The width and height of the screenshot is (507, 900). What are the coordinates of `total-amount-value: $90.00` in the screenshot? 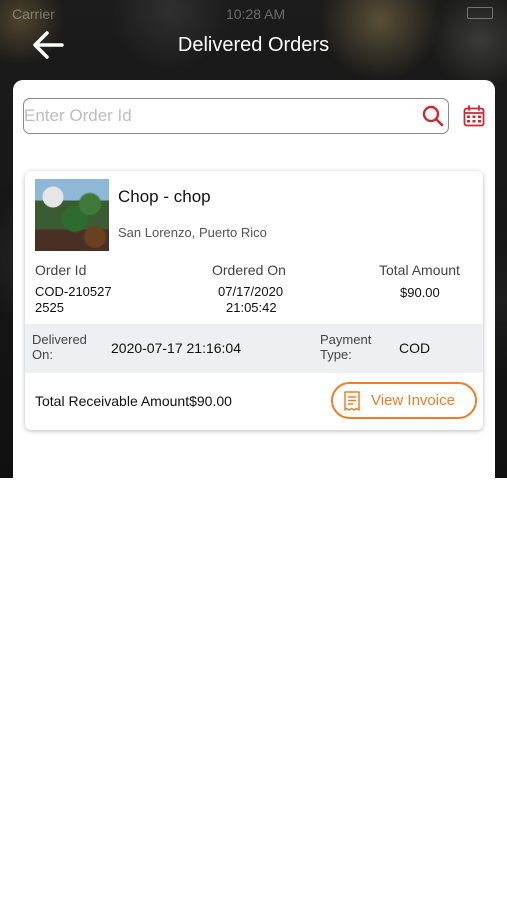 It's located at (420, 292).